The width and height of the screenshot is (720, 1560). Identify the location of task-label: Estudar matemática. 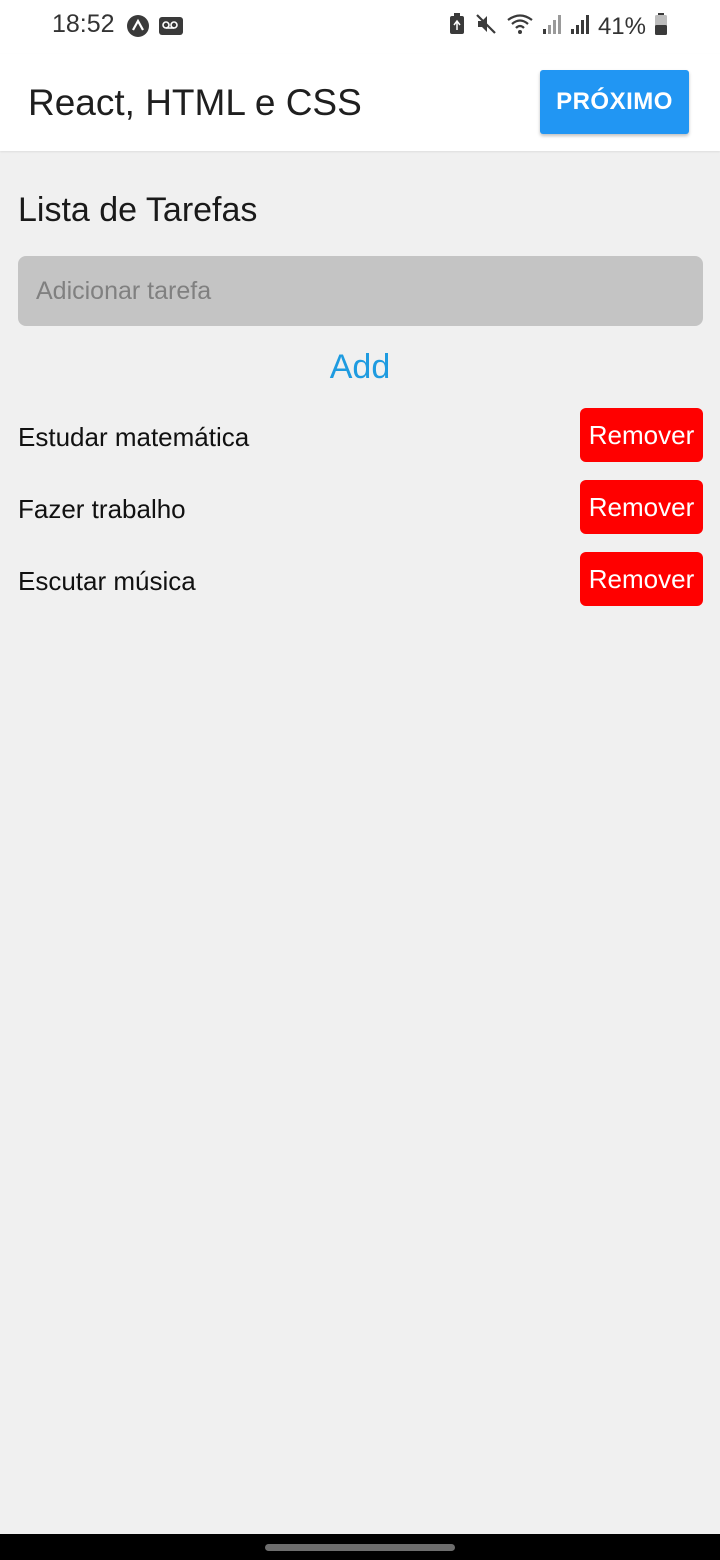
(134, 437).